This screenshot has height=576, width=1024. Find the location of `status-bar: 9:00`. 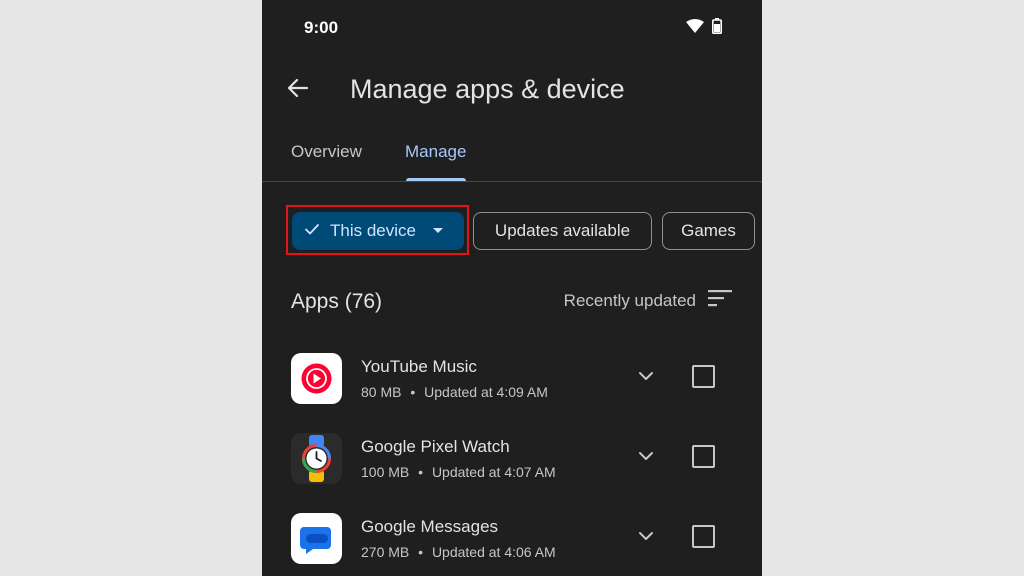

status-bar: 9:00 is located at coordinates (512, 28).